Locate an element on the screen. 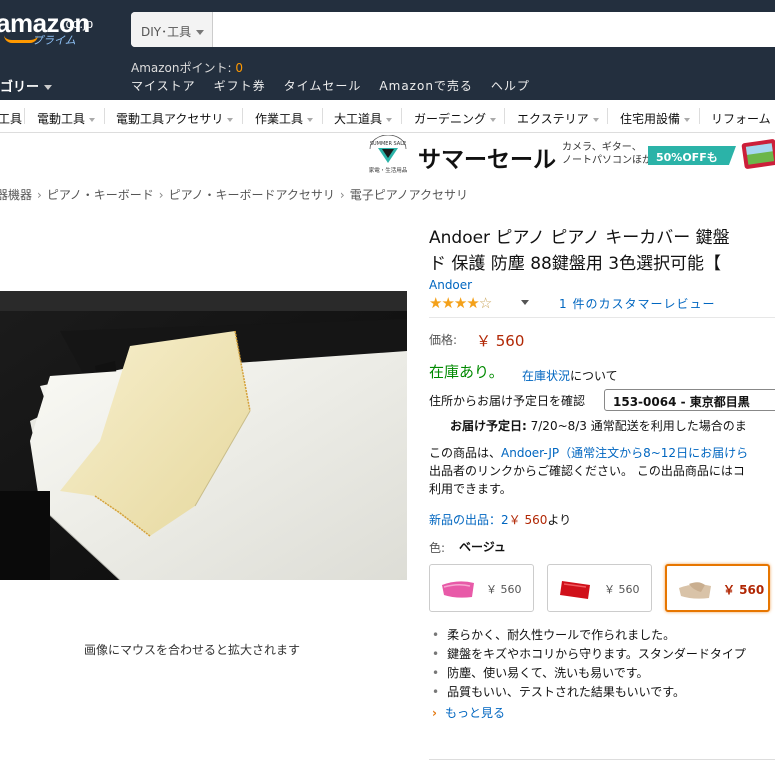  delivery-estimate-label: お届け予定日: is located at coordinates (488, 426).